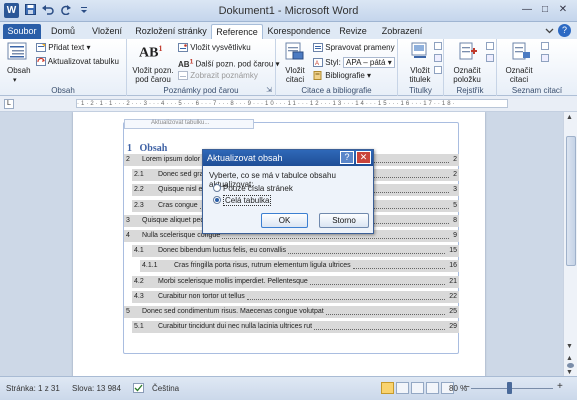  Describe the element at coordinates (294, 51) in the screenshot. I see `insert-citation-icon` at that location.